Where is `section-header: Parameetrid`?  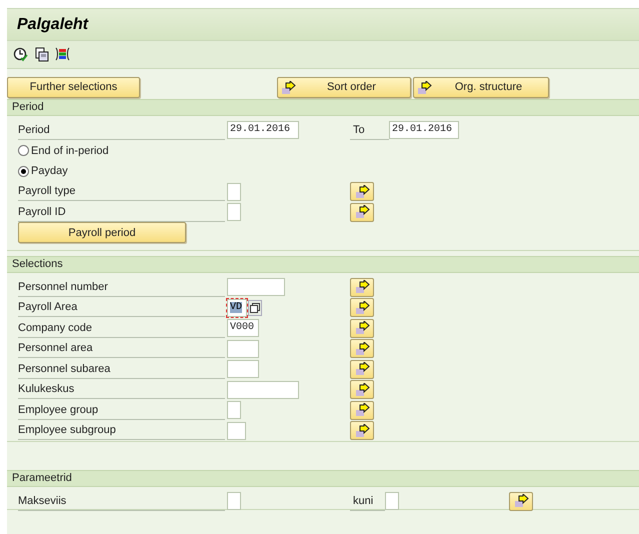
section-header: Parameetrid is located at coordinates (323, 478).